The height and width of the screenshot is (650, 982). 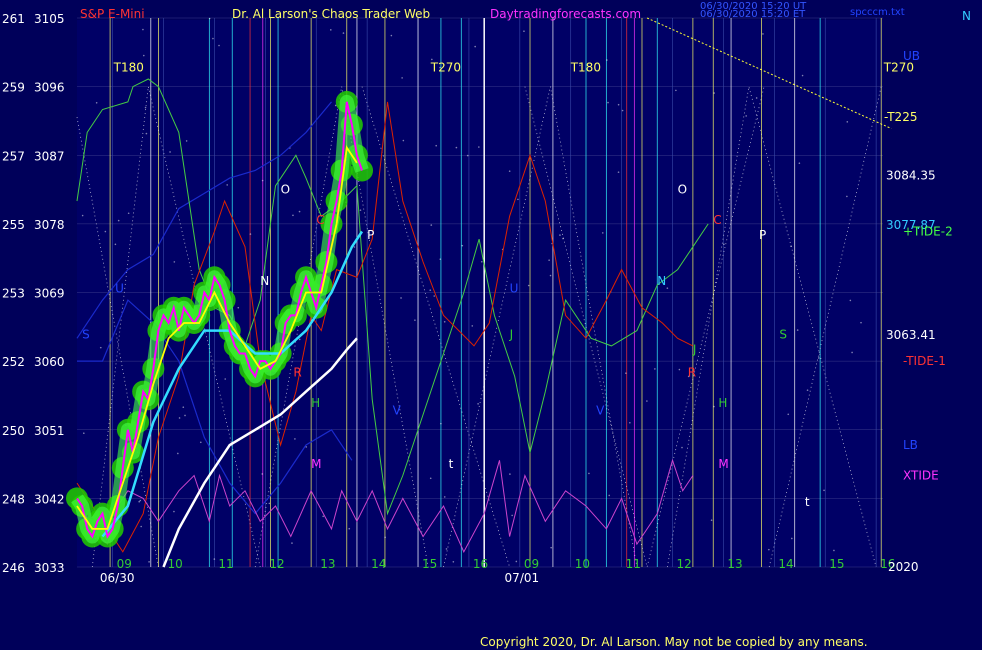 I want to click on x-hour-label: 09, so click(x=124, y=564).